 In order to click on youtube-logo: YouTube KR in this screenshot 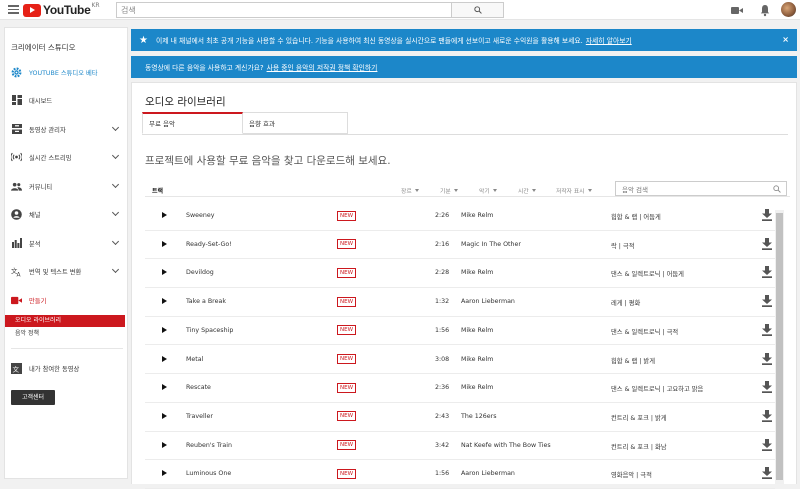, I will do `click(61, 9)`.